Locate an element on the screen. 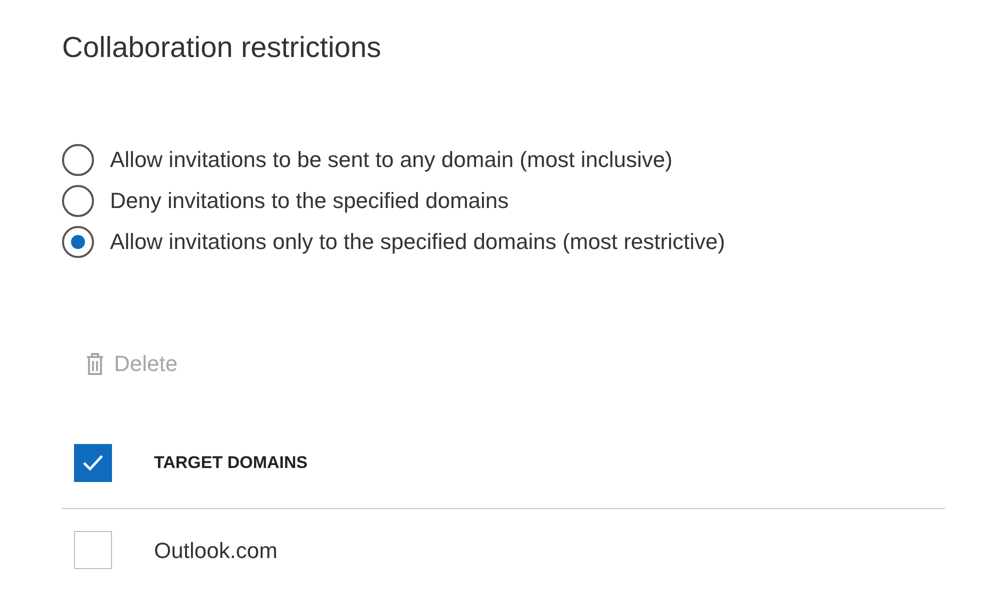 This screenshot has height=605, width=991. column-header: TARGET DOMAINS is located at coordinates (231, 463).